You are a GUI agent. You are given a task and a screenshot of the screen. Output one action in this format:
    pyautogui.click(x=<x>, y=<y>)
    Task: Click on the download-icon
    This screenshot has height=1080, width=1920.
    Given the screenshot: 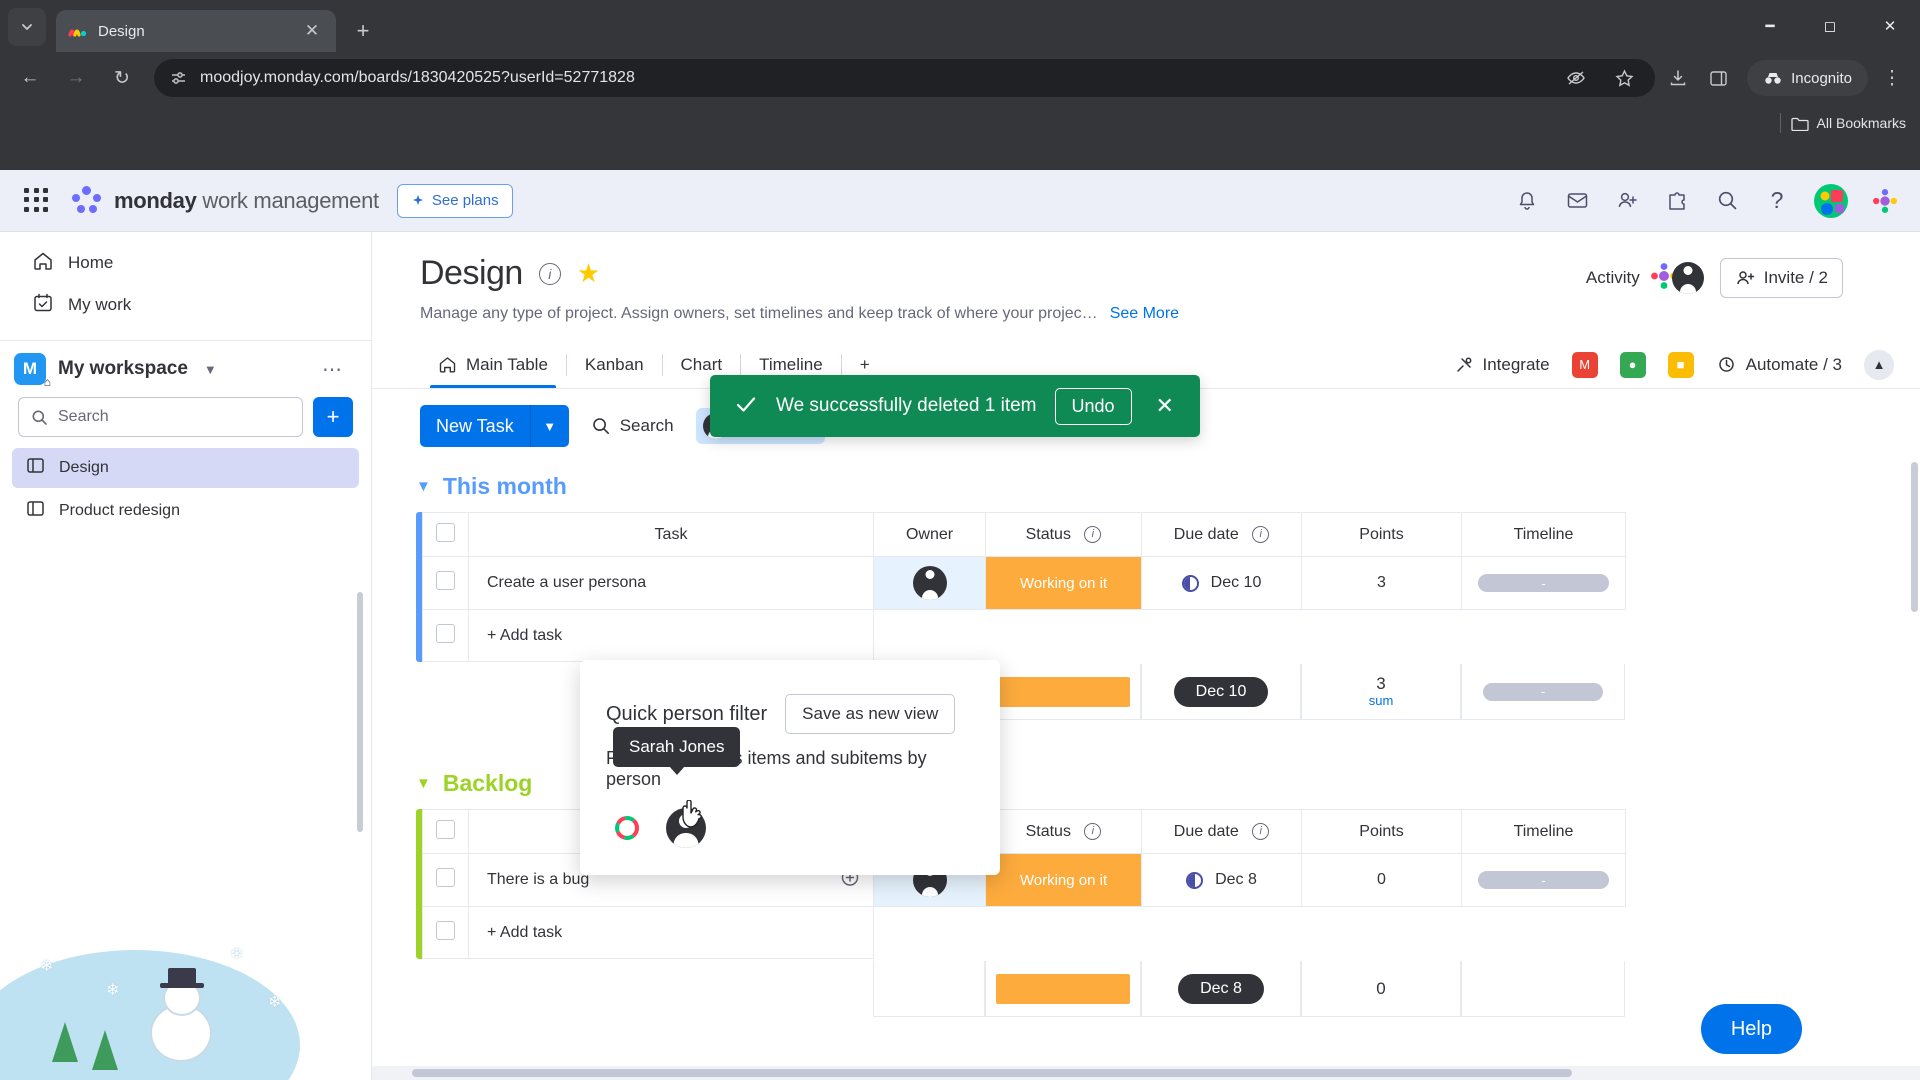 What is the action you would take?
    pyautogui.click(x=1678, y=78)
    